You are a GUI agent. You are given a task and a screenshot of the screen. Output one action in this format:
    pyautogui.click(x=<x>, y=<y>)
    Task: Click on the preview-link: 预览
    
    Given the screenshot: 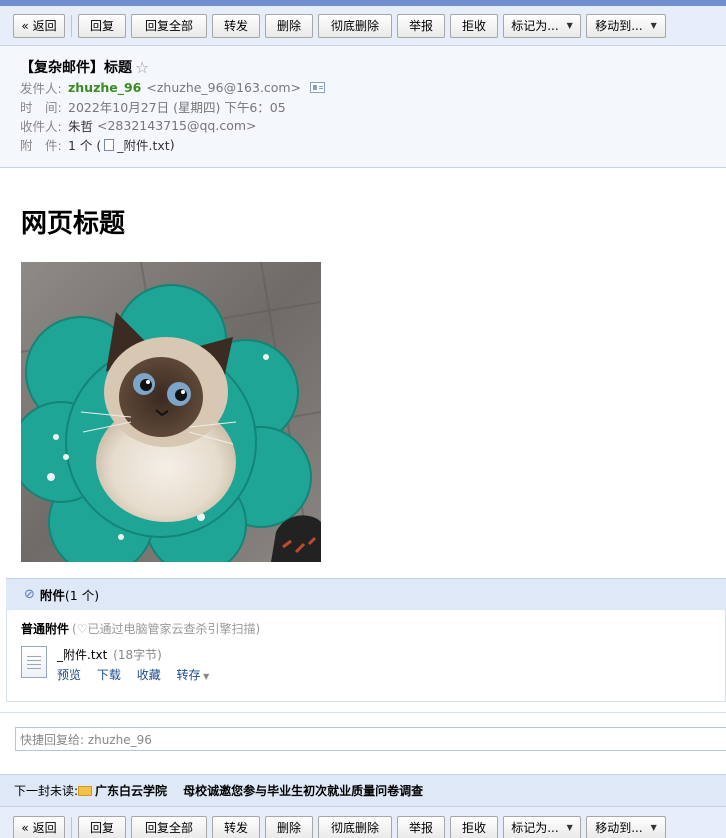 What is the action you would take?
    pyautogui.click(x=69, y=675)
    